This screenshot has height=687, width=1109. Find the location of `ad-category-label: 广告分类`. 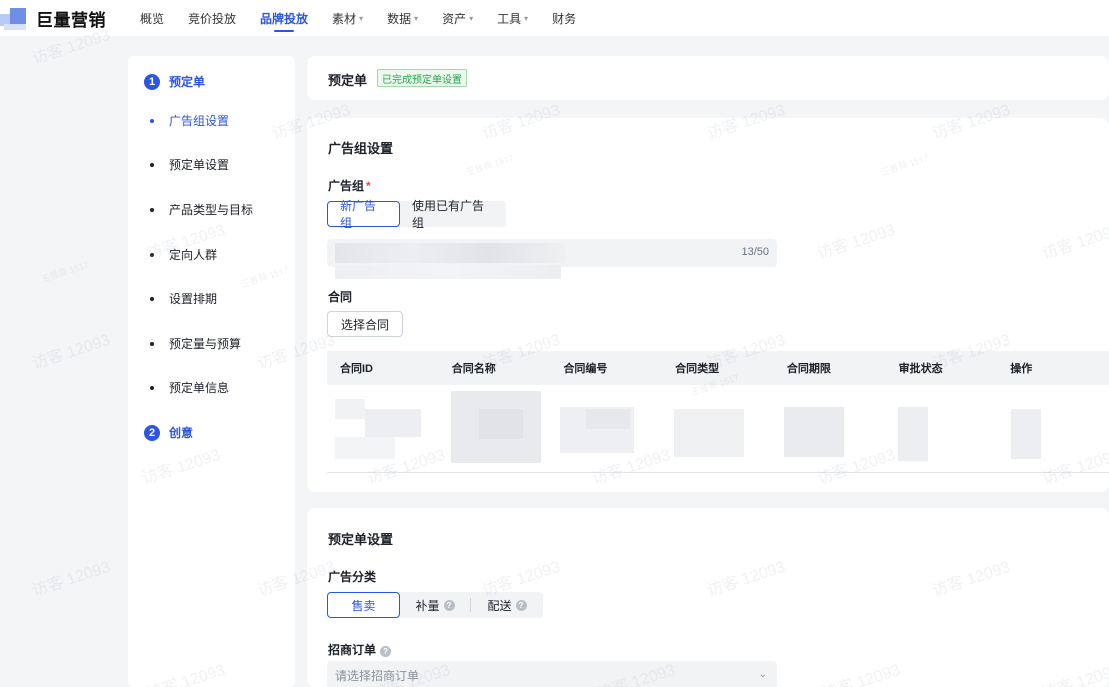

ad-category-label: 广告分类 is located at coordinates (352, 577).